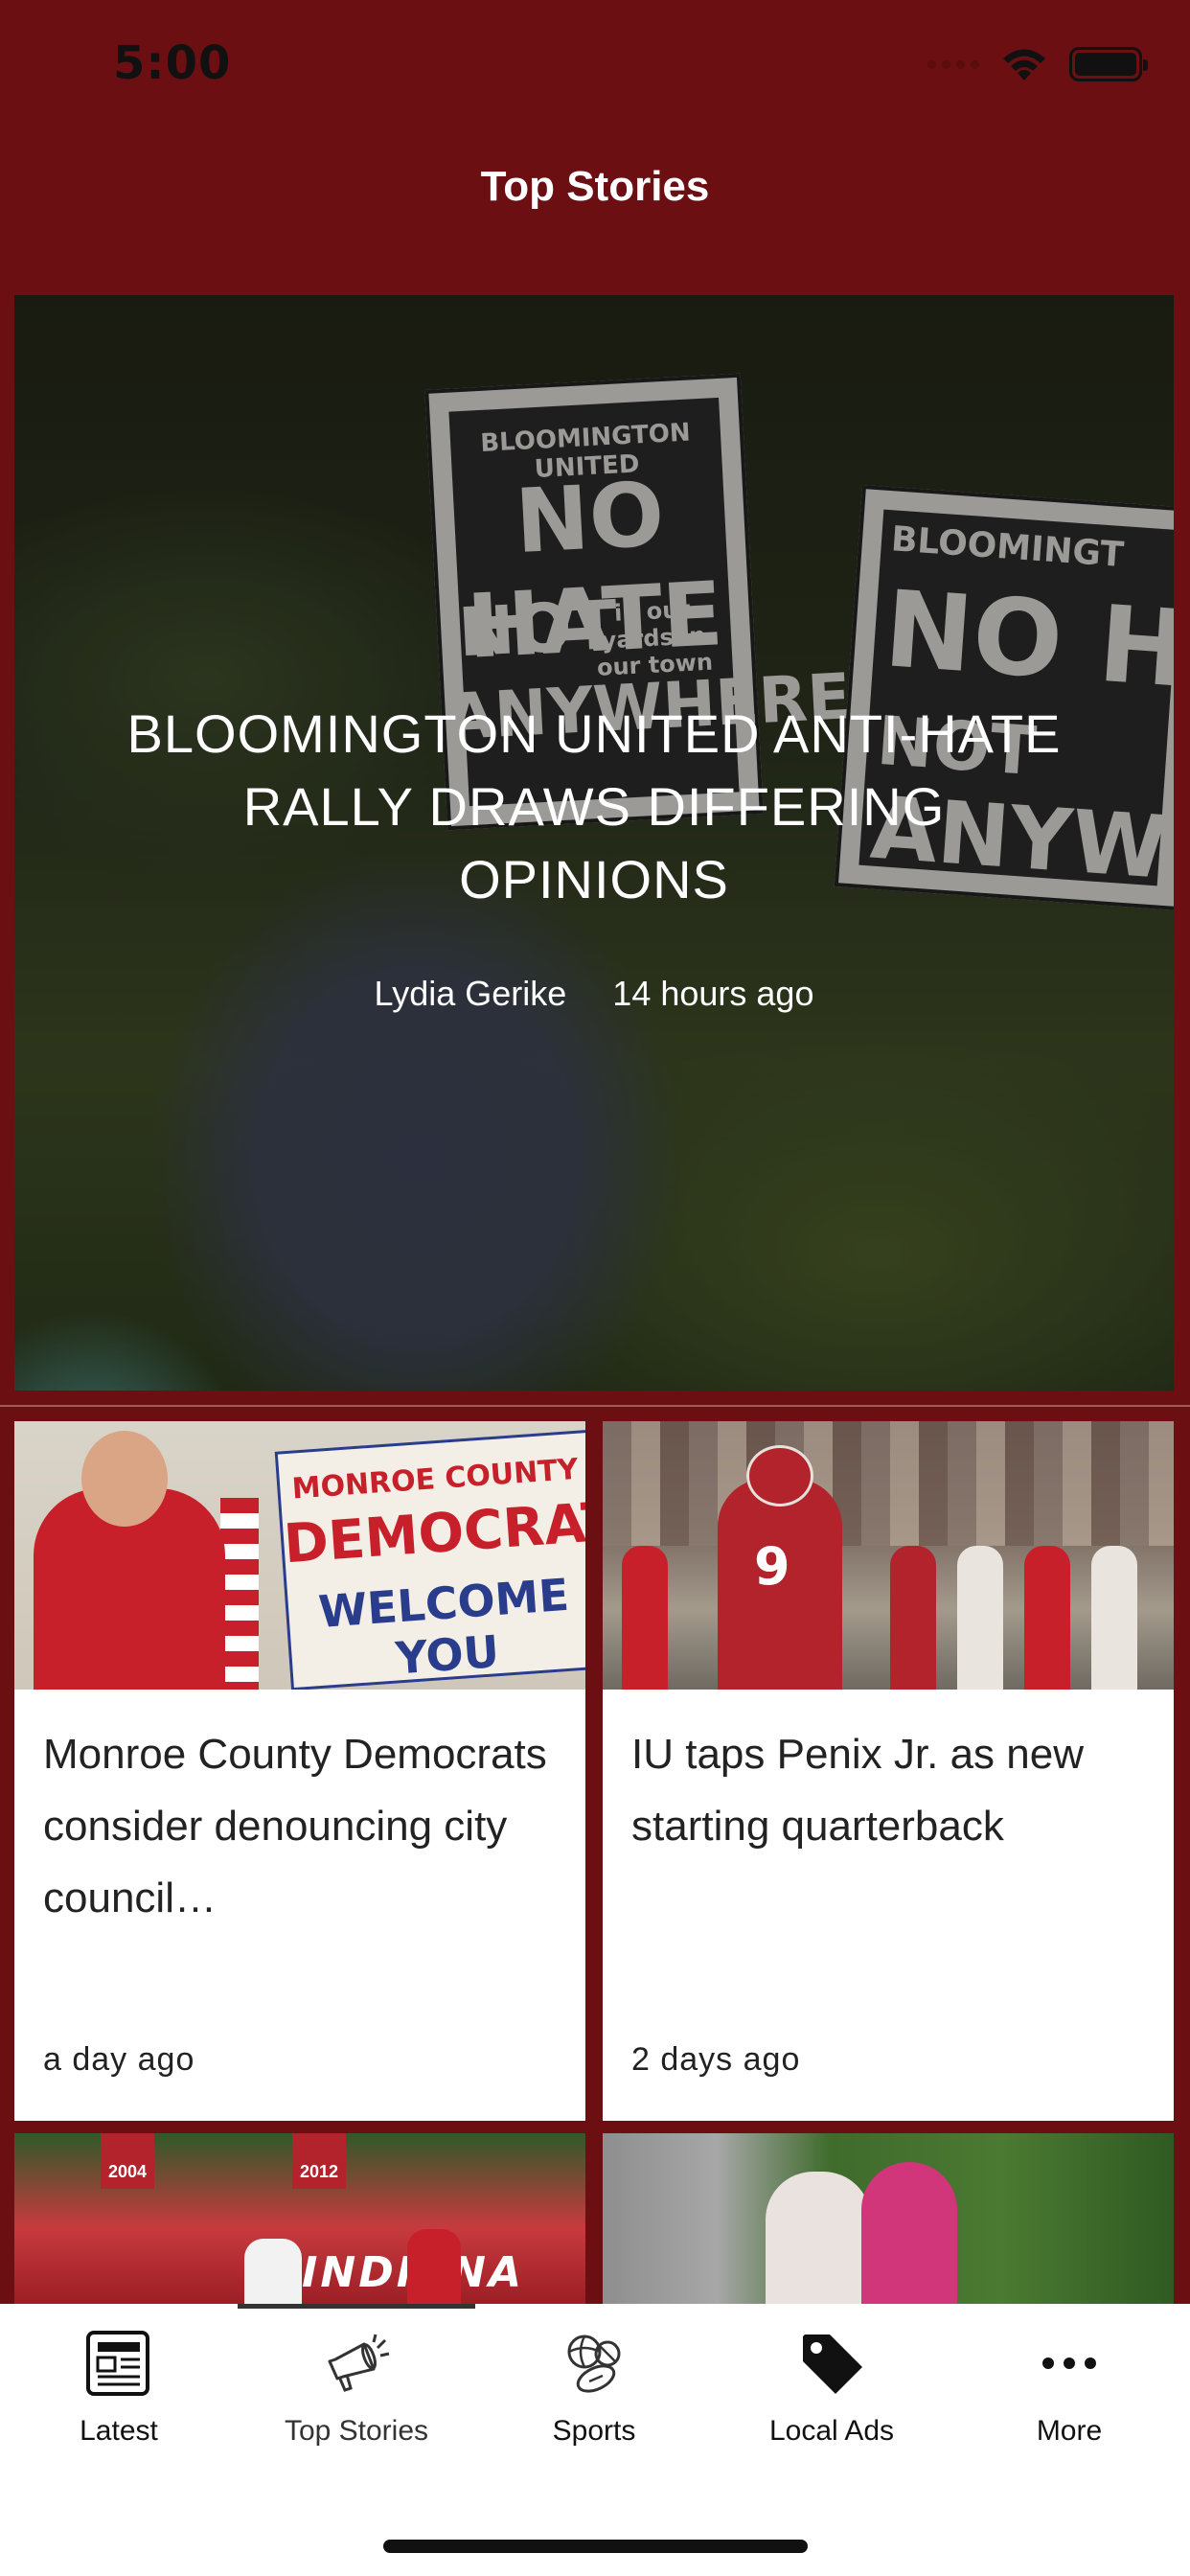 The image size is (1190, 2576). Describe the element at coordinates (128, 2161) in the screenshot. I see `sign: 2004` at that location.